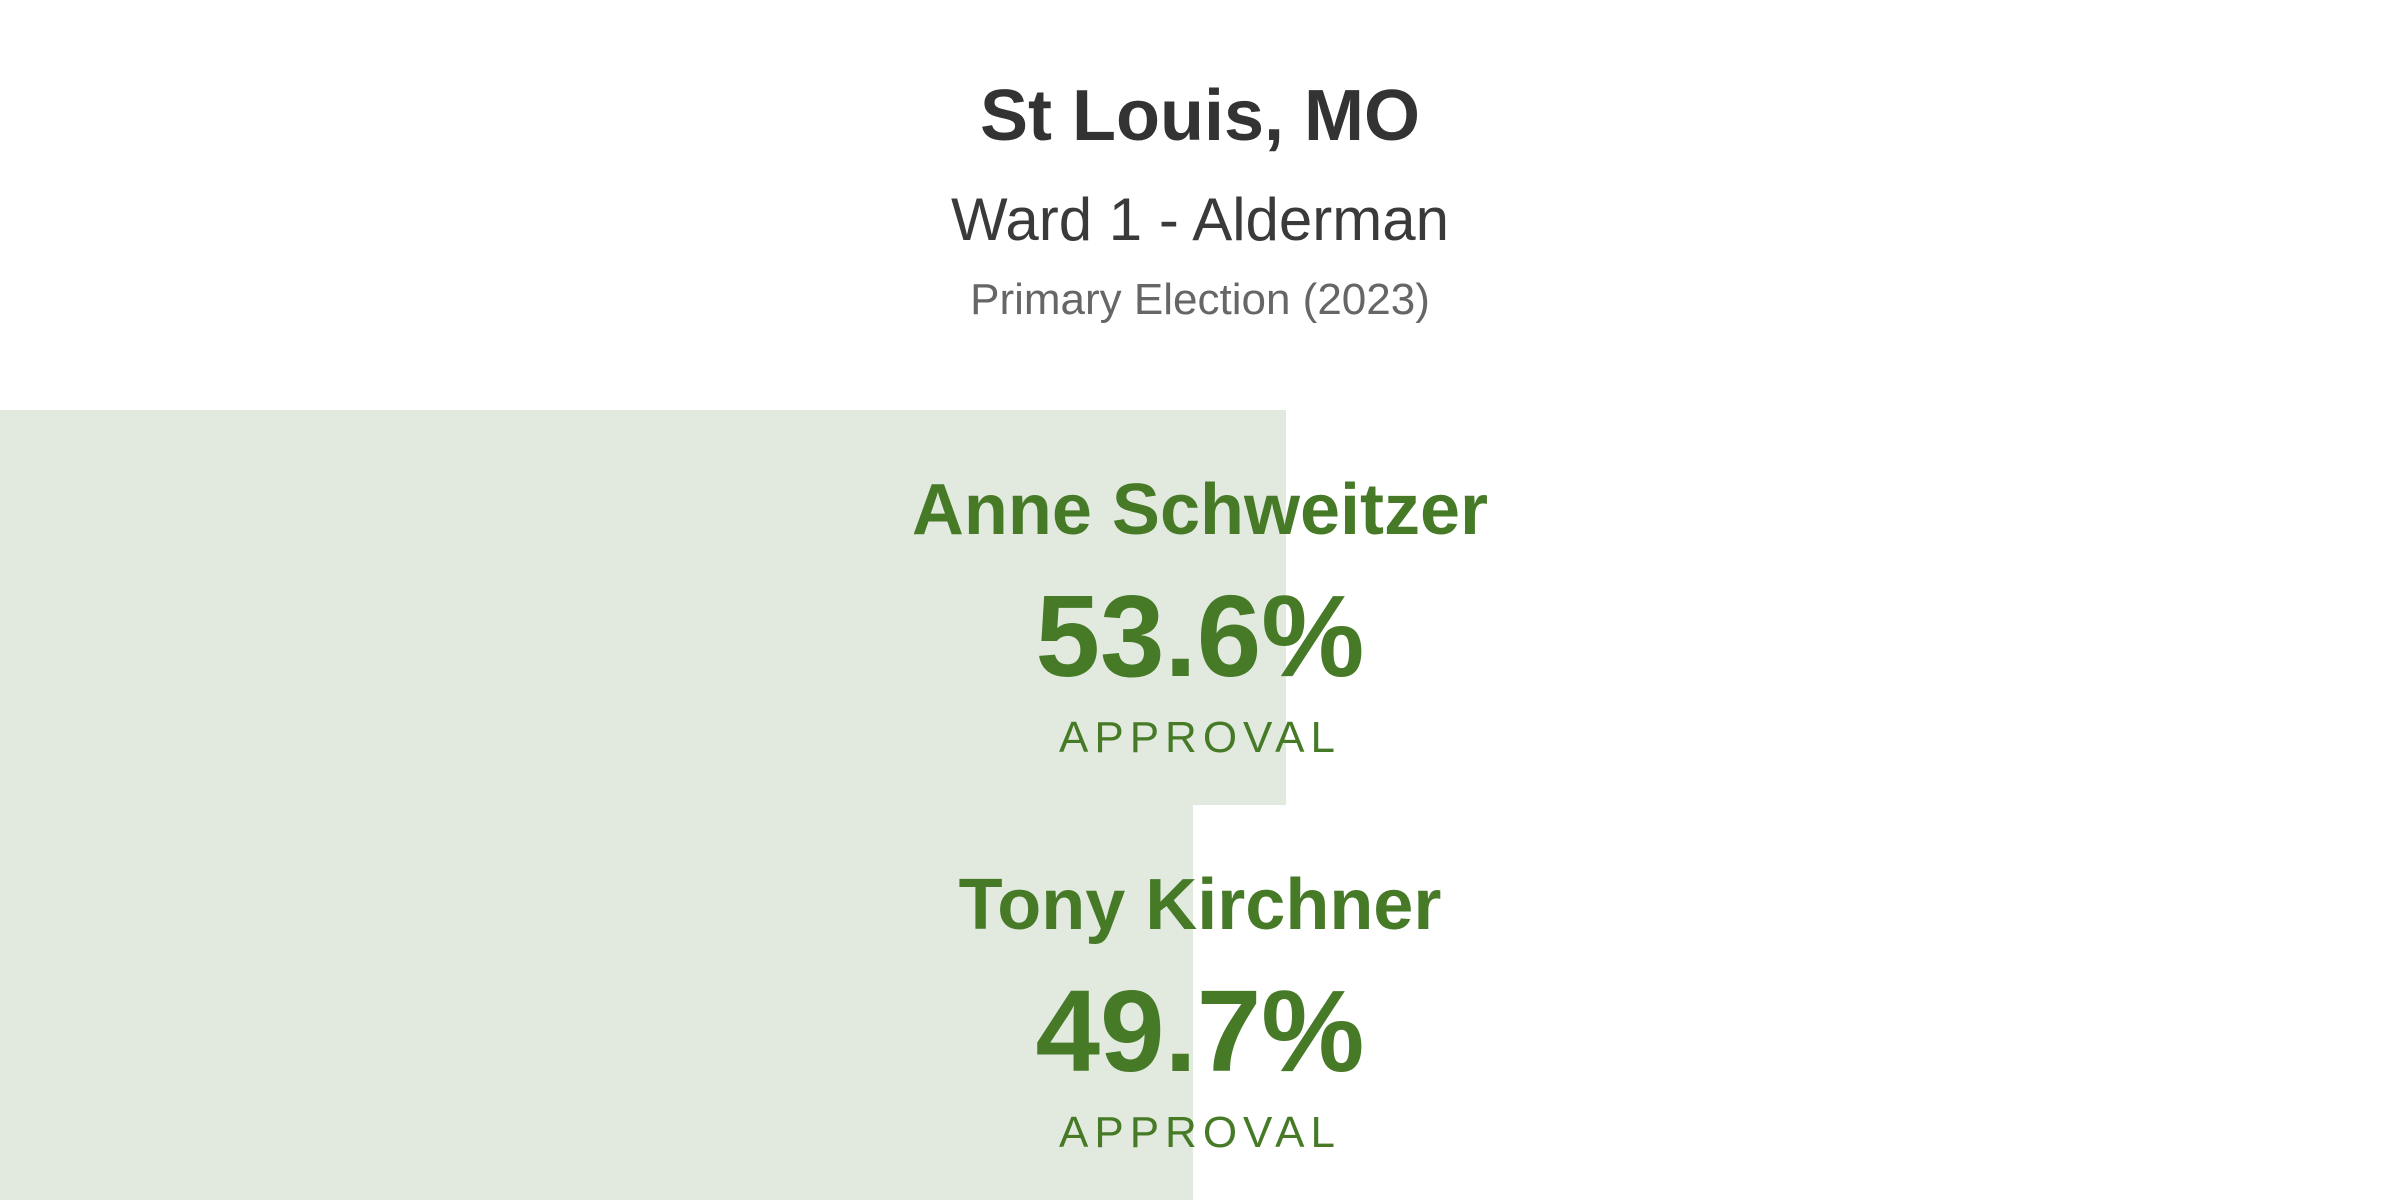 The image size is (2400, 1200). What do you see at coordinates (1200, 1031) in the screenshot?
I see `approval-percent: 49.7%` at bounding box center [1200, 1031].